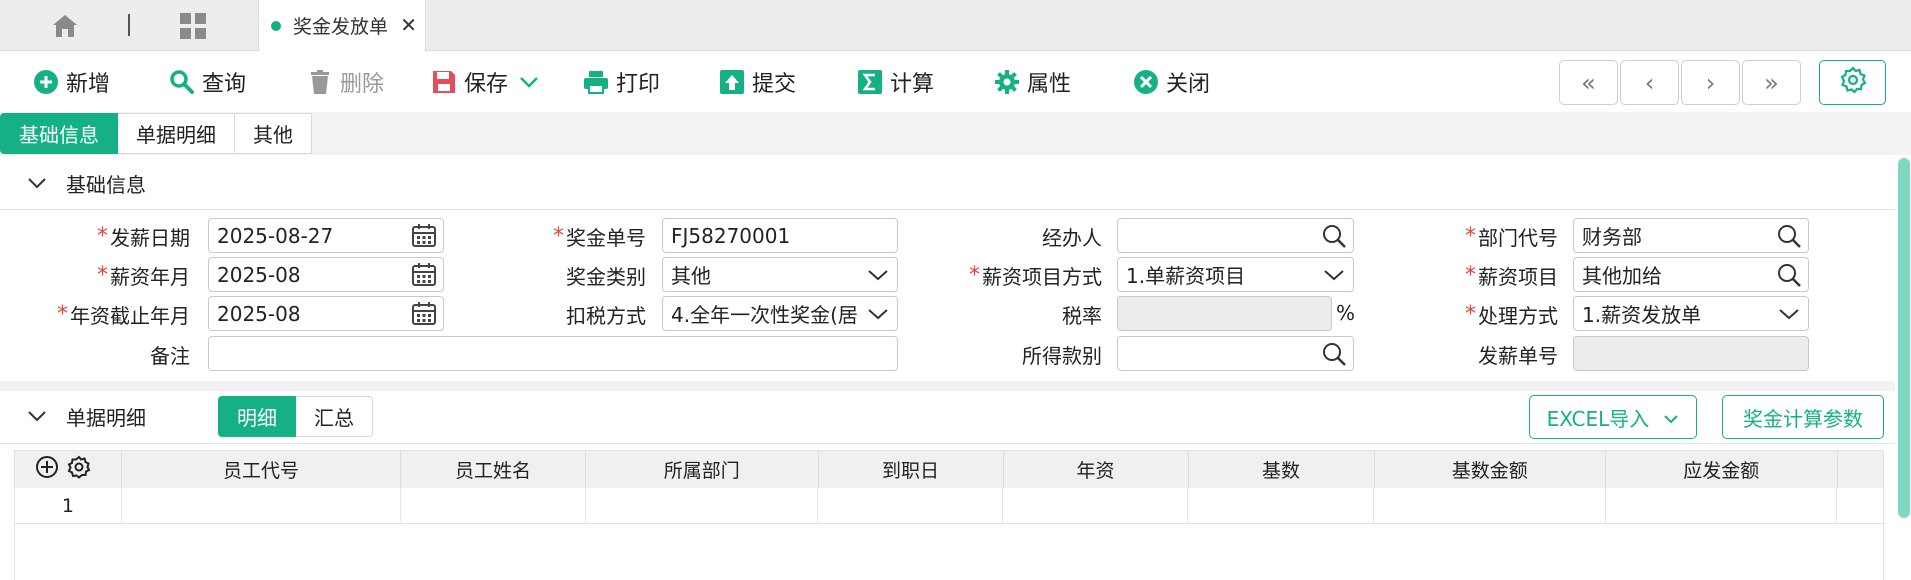  I want to click on prev-record-button: ‹, so click(1649, 82).